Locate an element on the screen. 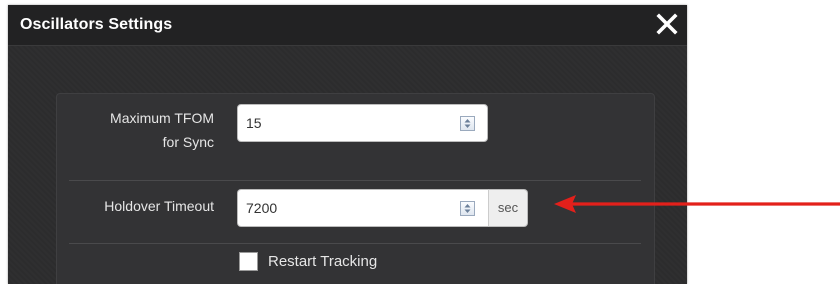 Image resolution: width=840 pixels, height=284 pixels. holdover-timeout-label: Holdover Timeout is located at coordinates (159, 206).